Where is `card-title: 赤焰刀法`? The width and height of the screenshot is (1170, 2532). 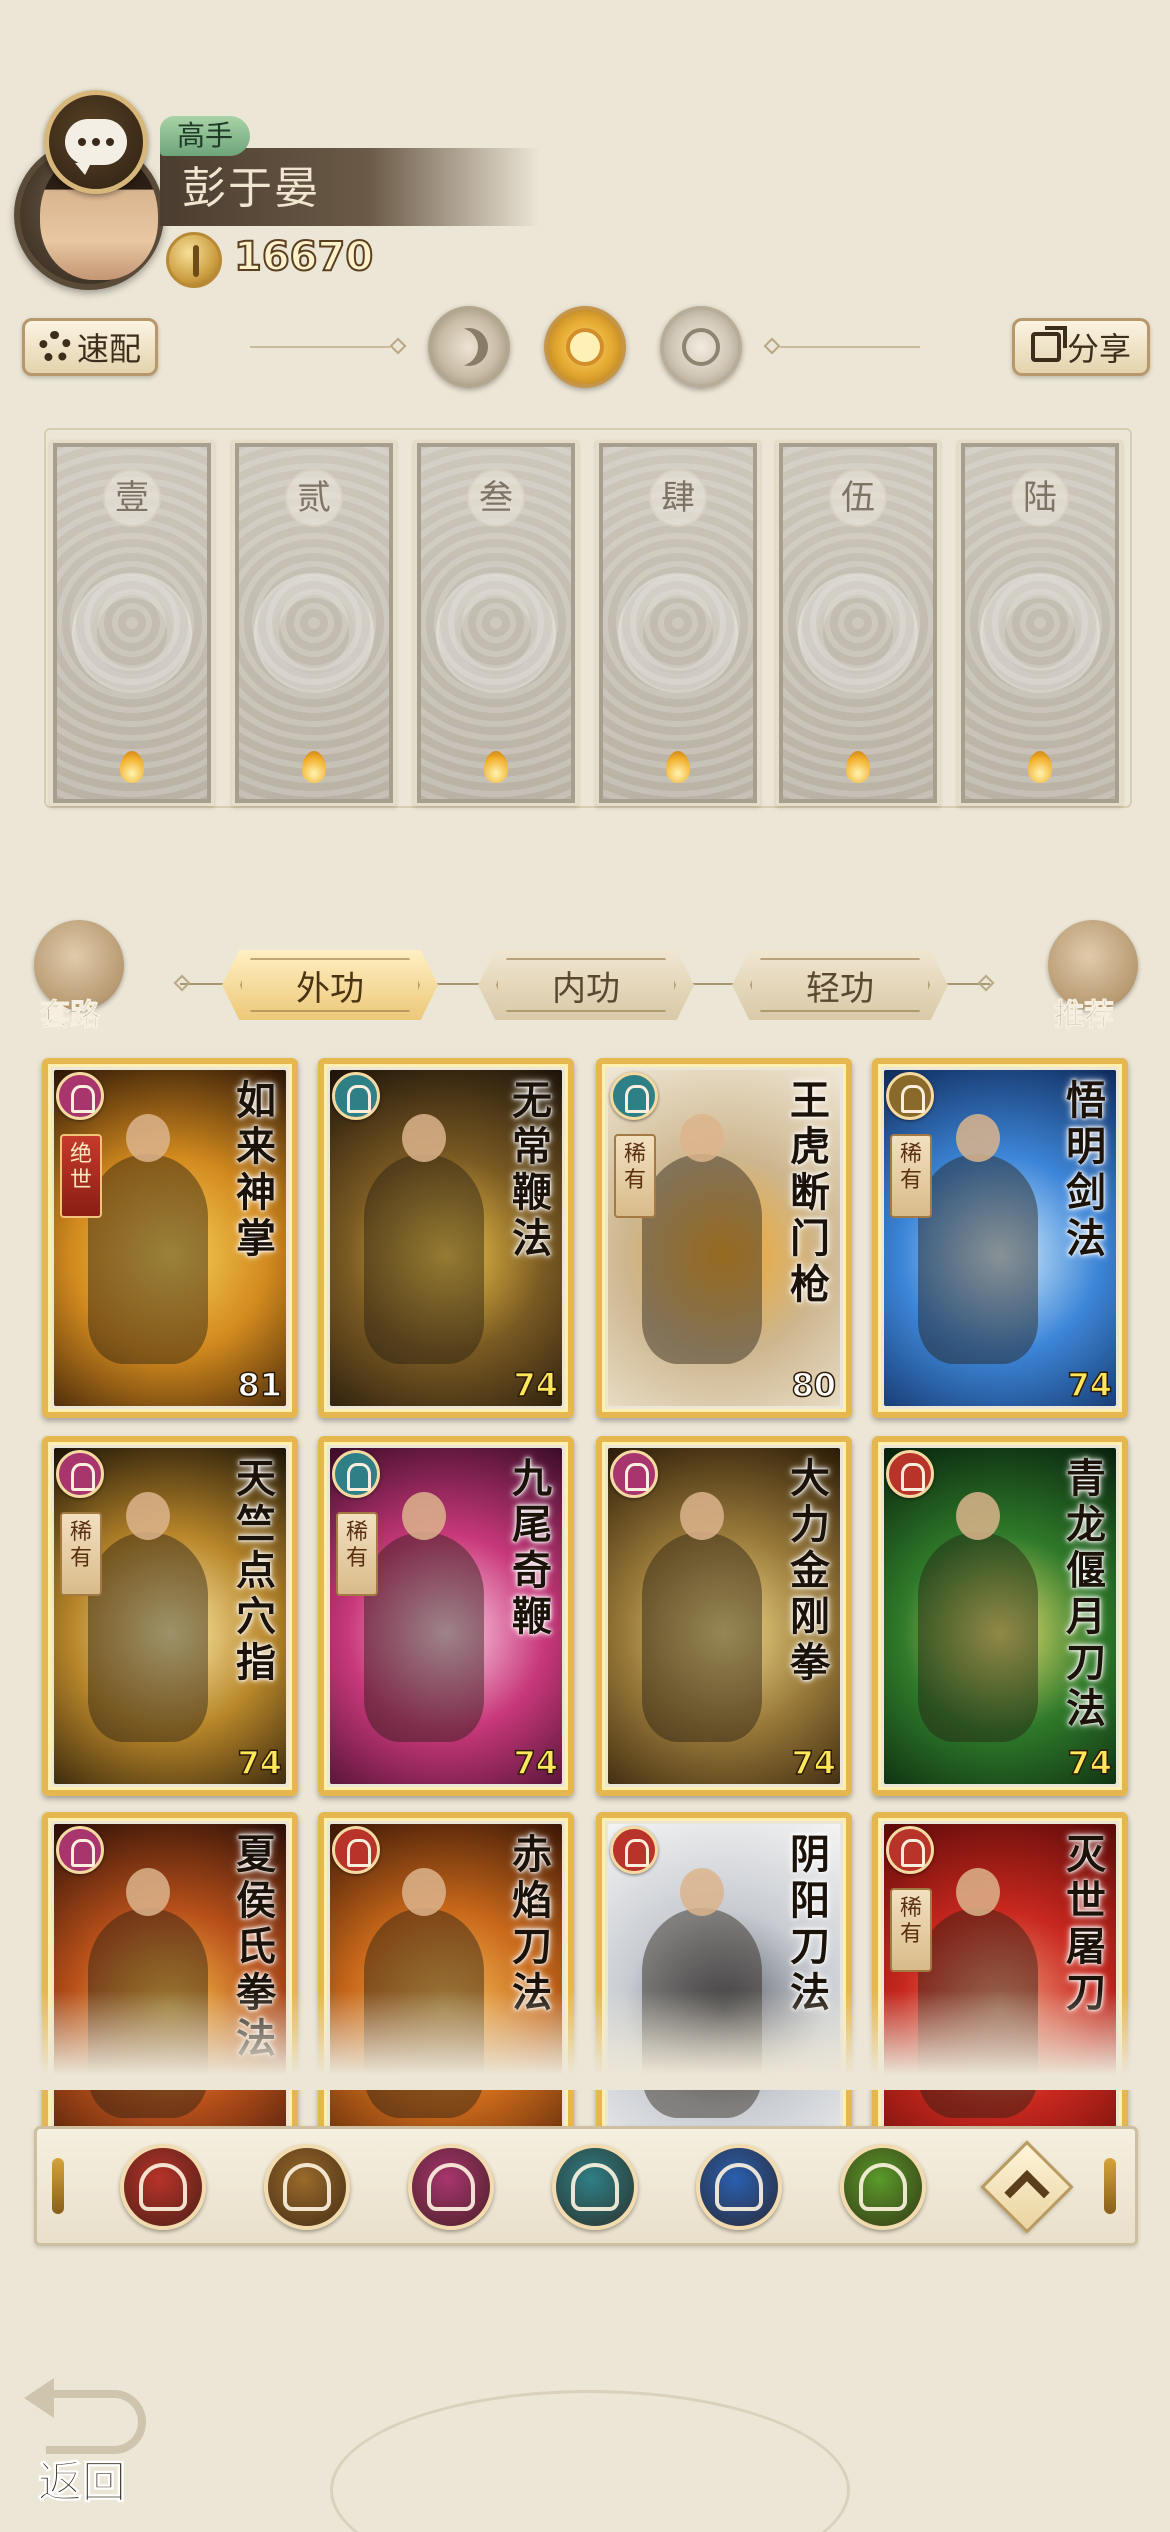
card-title: 赤焰刀法 is located at coordinates (532, 1923).